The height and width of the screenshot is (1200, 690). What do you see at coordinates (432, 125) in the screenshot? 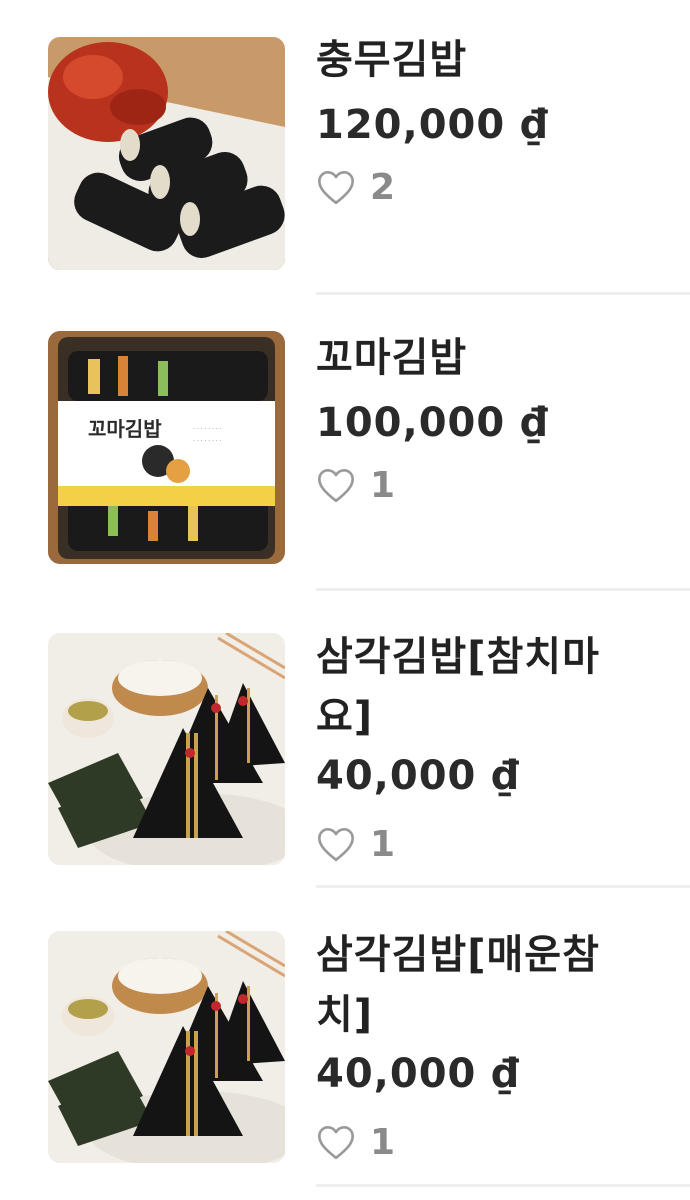
I see `product-price: 120,000 ₫` at bounding box center [432, 125].